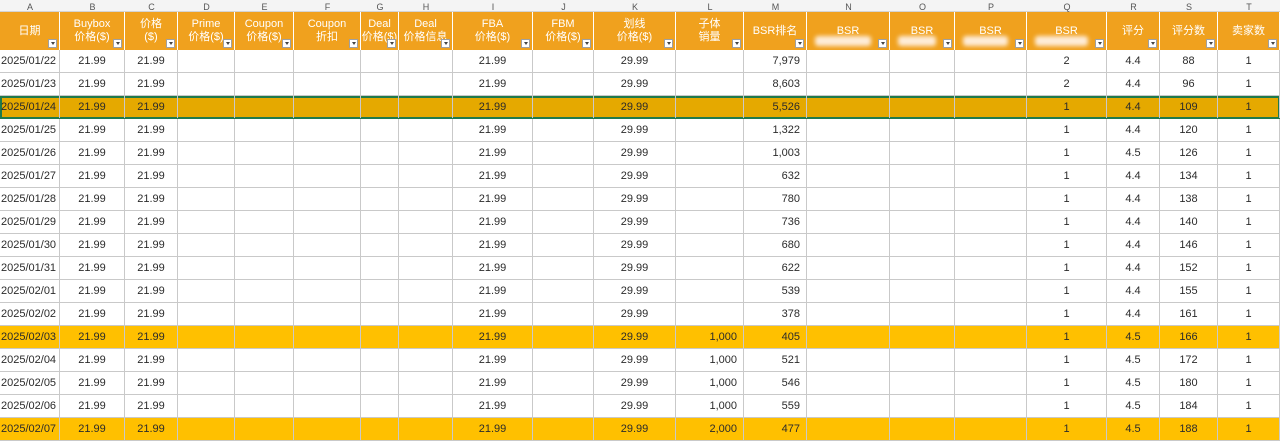 Image resolution: width=1280 pixels, height=443 pixels. What do you see at coordinates (30, 7) in the screenshot?
I see `column-letter-a: A` at bounding box center [30, 7].